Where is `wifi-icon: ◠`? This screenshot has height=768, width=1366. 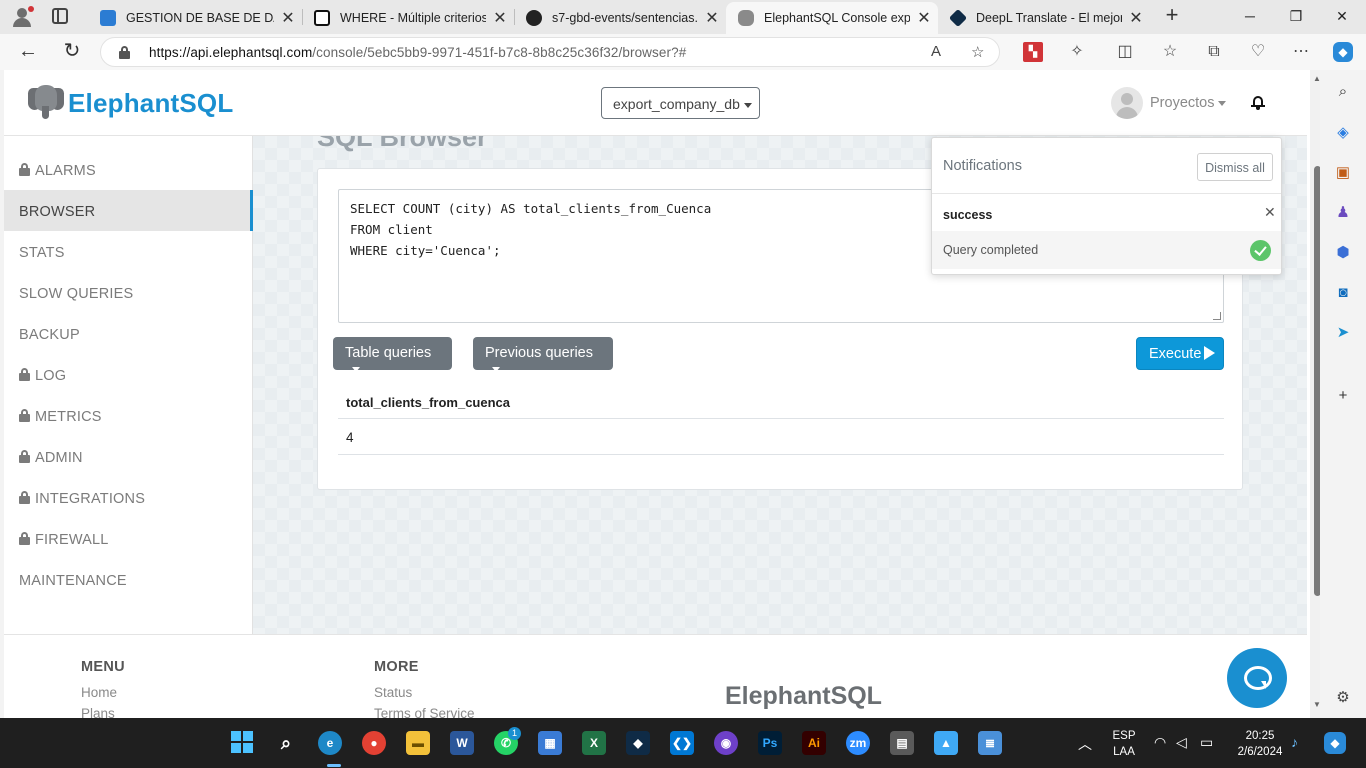 wifi-icon: ◠ is located at coordinates (1160, 742).